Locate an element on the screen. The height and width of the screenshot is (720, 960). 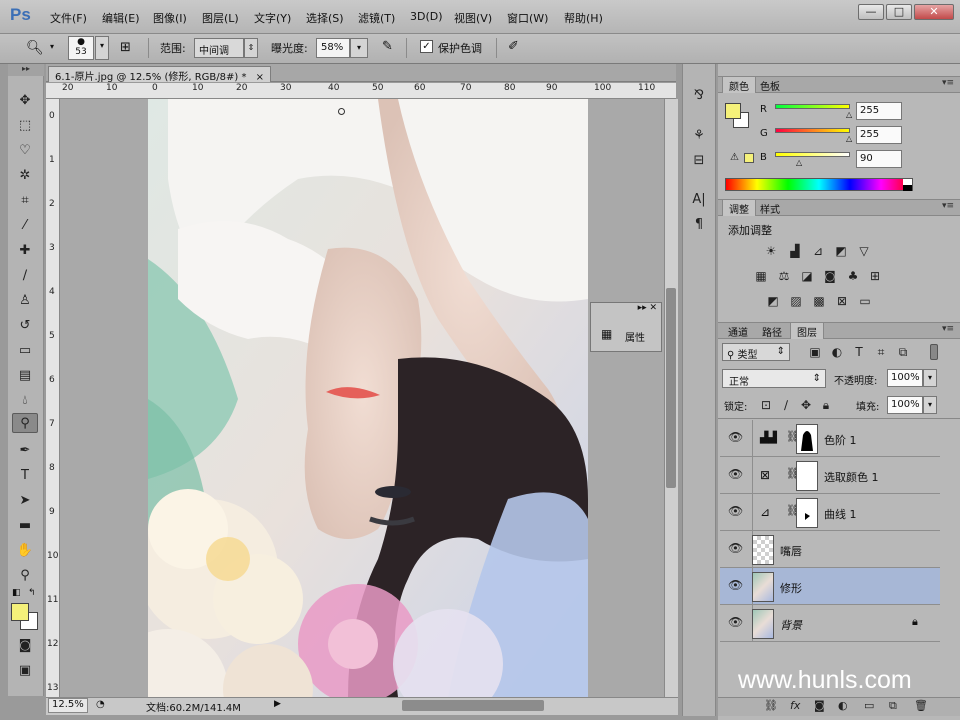
layer-name: 嘴唇 is located at coordinates (791, 551).